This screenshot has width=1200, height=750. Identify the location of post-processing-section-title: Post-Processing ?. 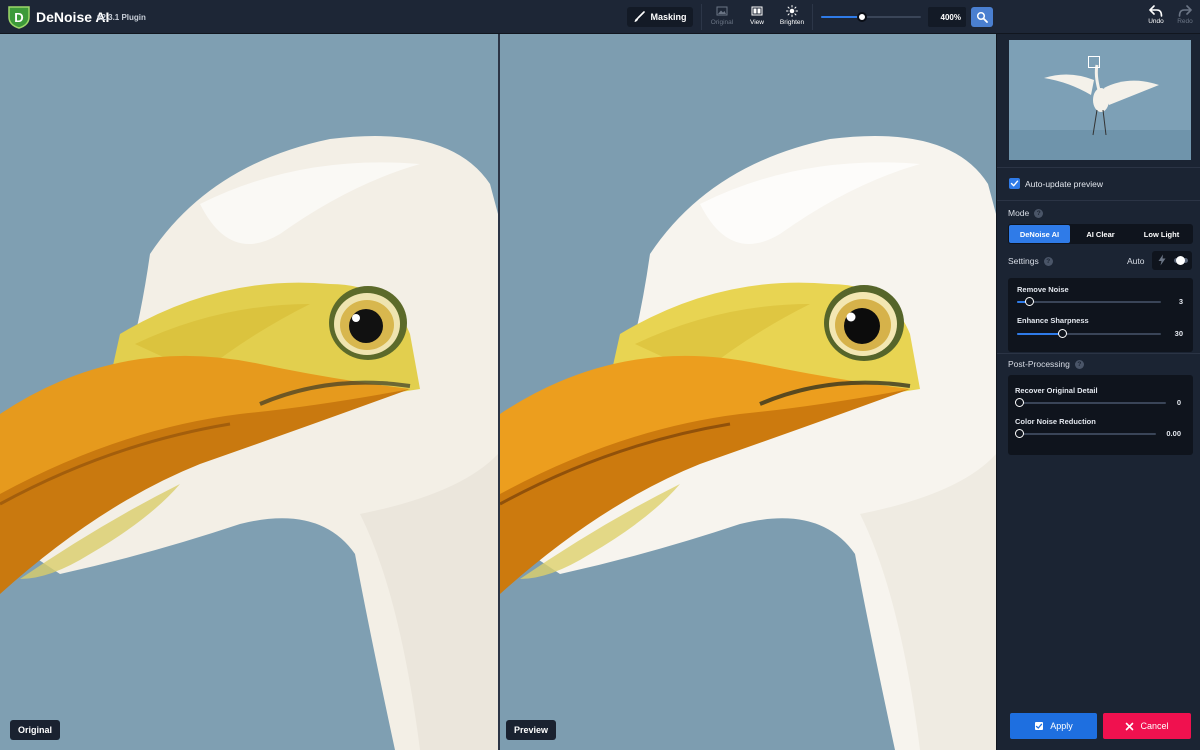
(1046, 364).